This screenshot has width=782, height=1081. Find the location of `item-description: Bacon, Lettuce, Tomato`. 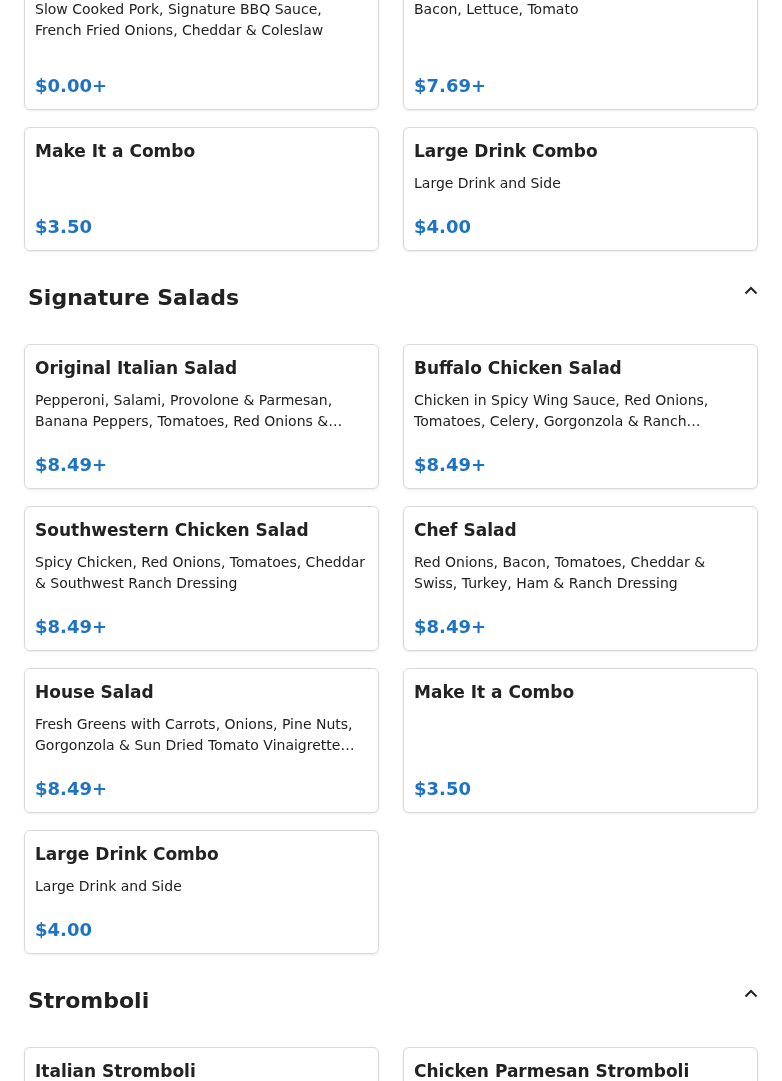

item-description: Bacon, Lettuce, Tomato is located at coordinates (497, 9).